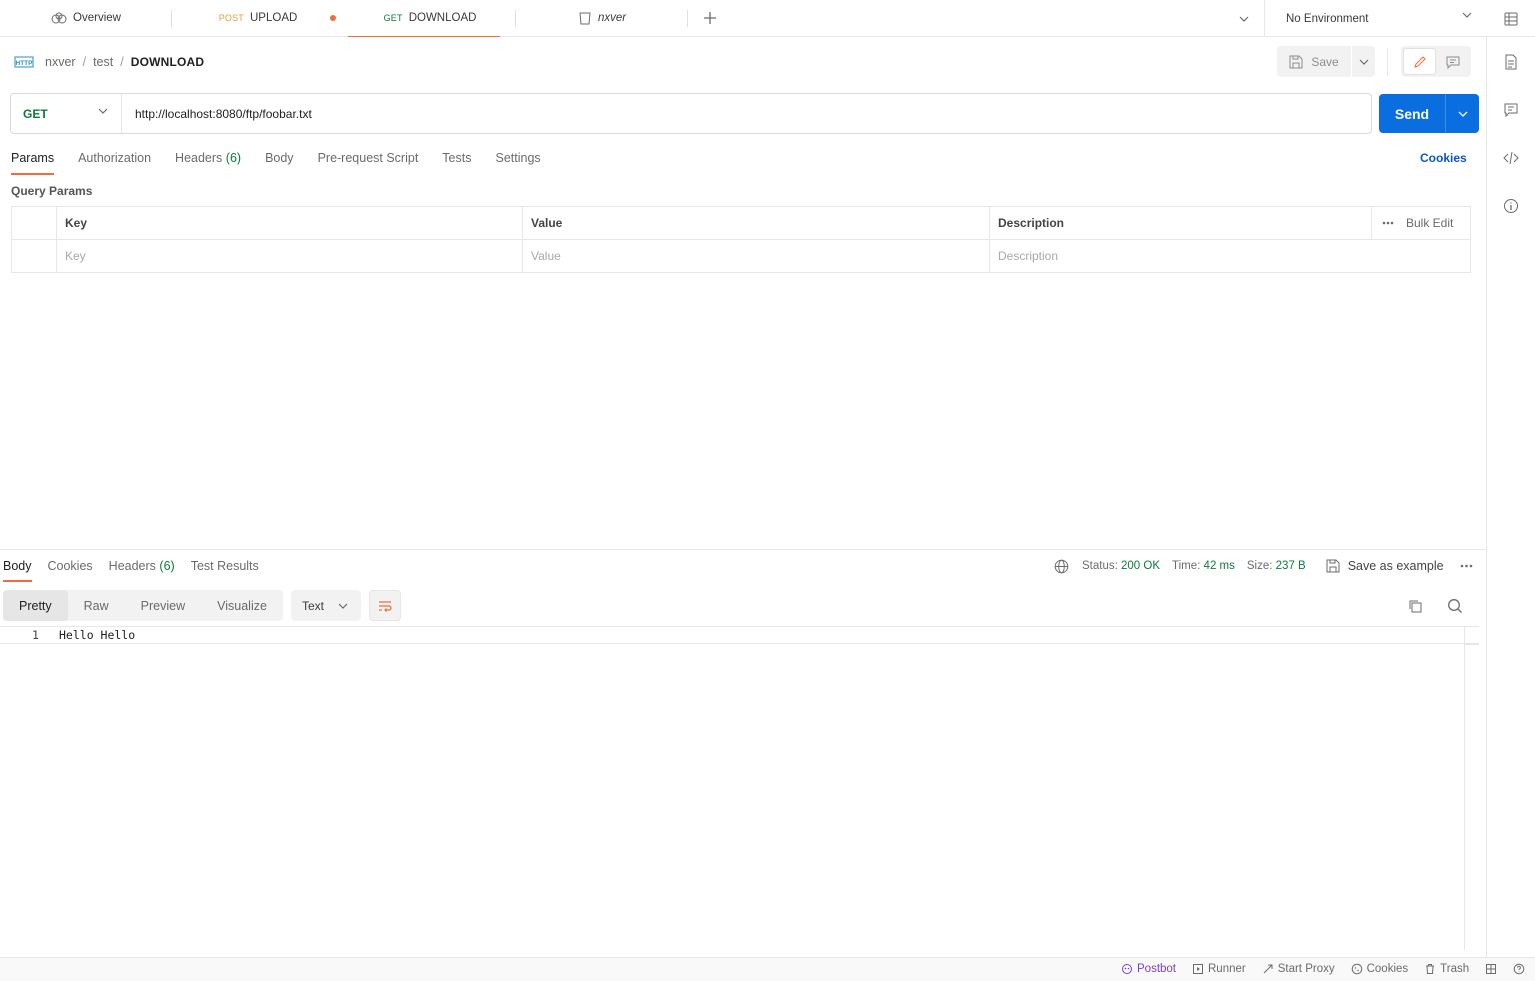 This screenshot has width=1535, height=981. What do you see at coordinates (59, 18) in the screenshot?
I see `overview-icon` at bounding box center [59, 18].